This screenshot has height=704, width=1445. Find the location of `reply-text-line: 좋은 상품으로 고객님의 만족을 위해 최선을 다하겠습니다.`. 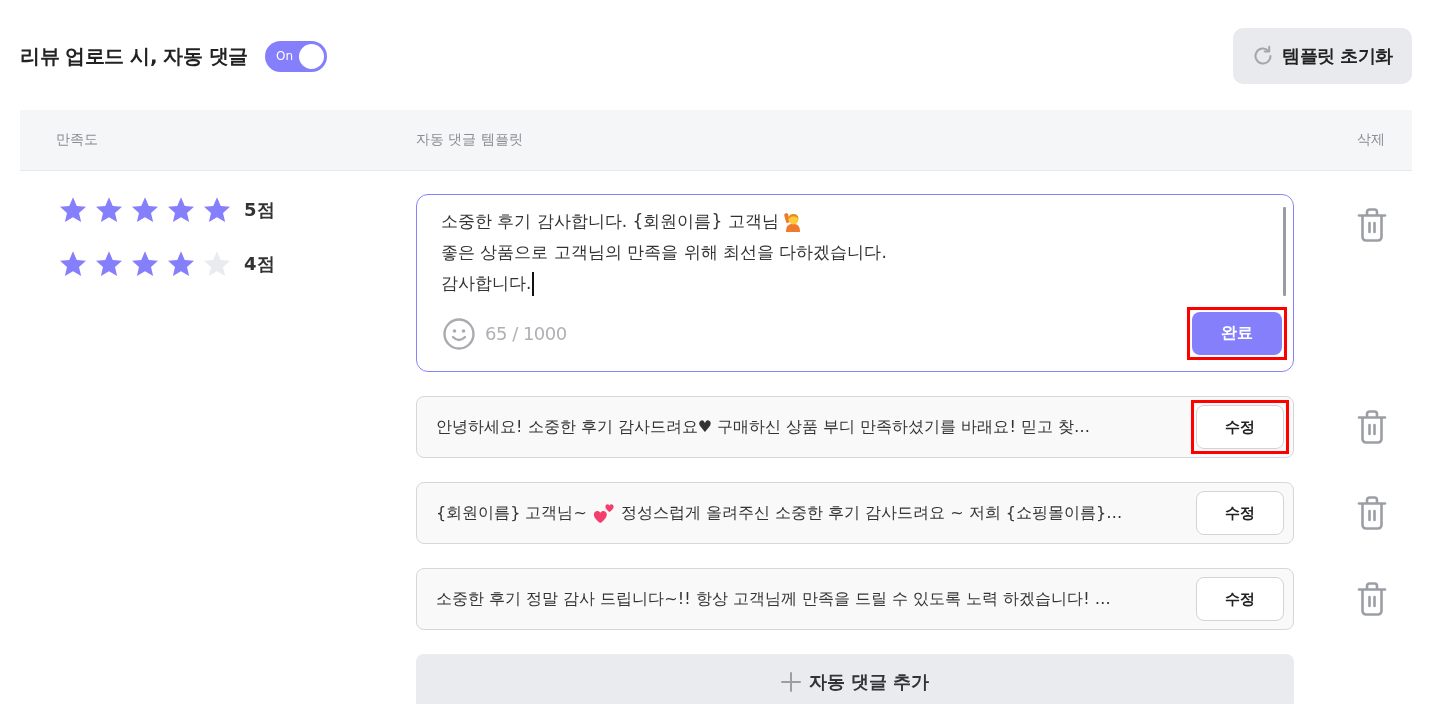

reply-text-line: 좋은 상품으로 고객님의 만족을 위해 최선을 다하겠습니다. is located at coordinates (664, 252).